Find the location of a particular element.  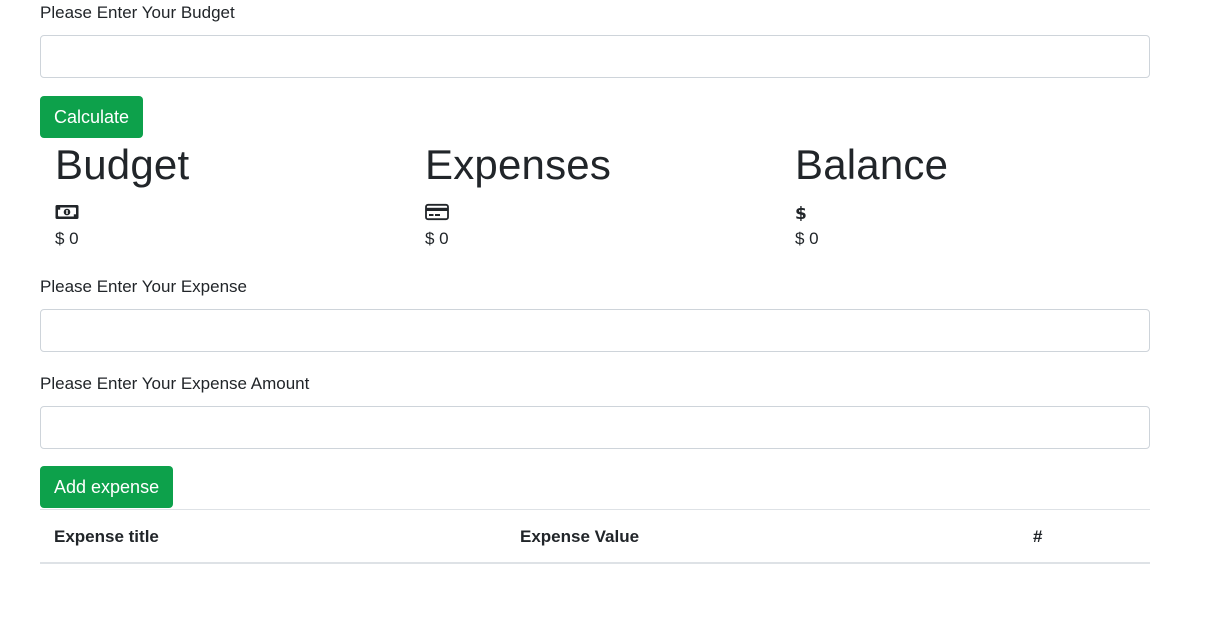

expense-amount-label: Please Enter Your Expense Amount is located at coordinates (175, 383).